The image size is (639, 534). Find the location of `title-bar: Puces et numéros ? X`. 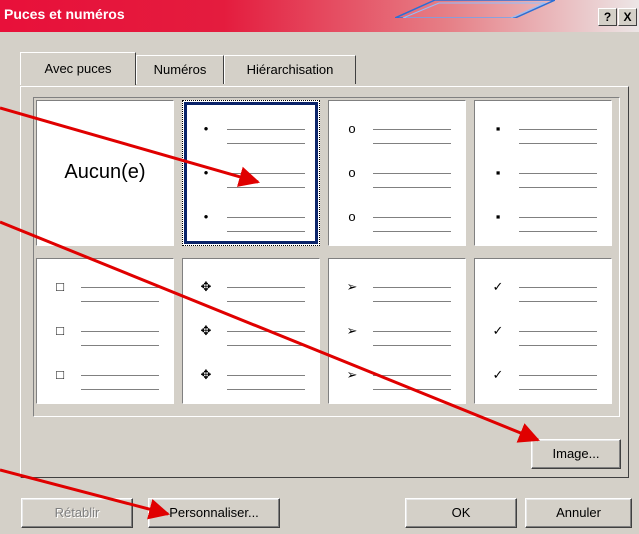

title-bar: Puces et numéros ? X is located at coordinates (319, 16).